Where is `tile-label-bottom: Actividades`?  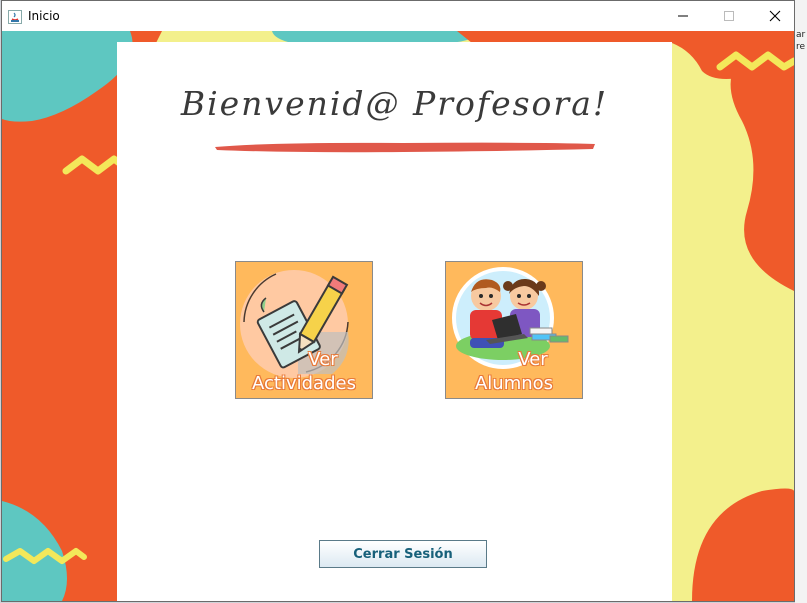 tile-label-bottom: Actividades is located at coordinates (304, 383).